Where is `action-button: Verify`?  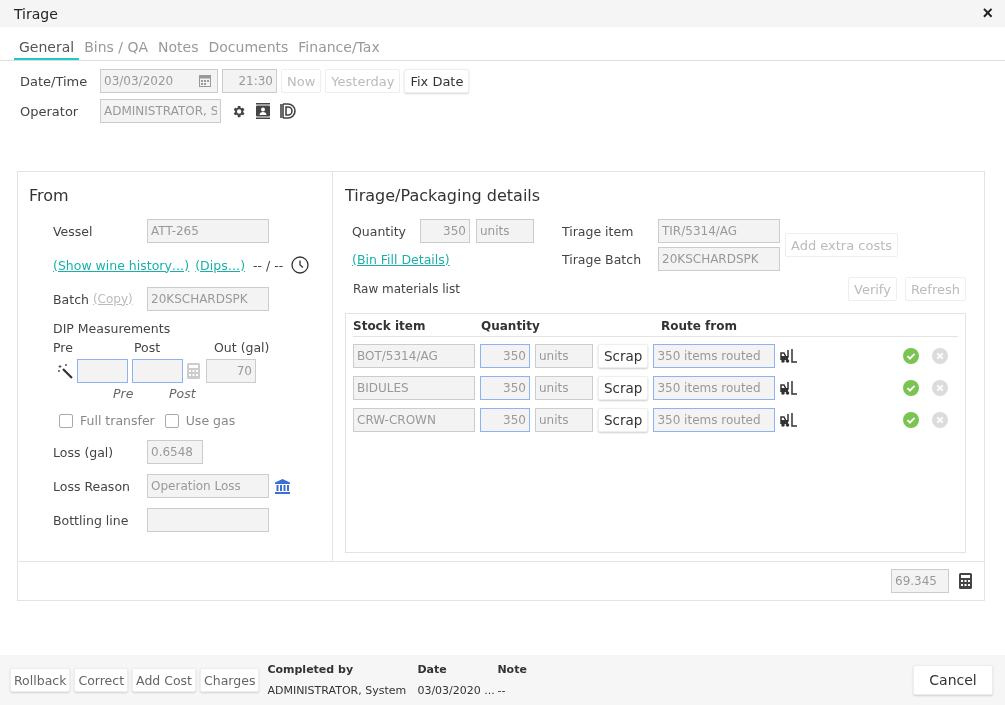
action-button: Verify is located at coordinates (872, 289).